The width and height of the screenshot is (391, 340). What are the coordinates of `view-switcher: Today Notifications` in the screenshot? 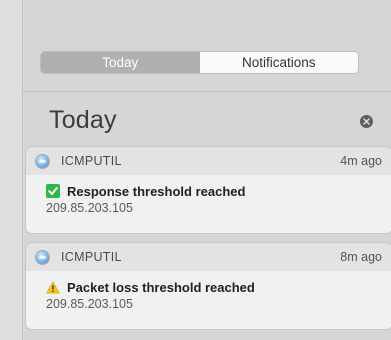 It's located at (199, 62).